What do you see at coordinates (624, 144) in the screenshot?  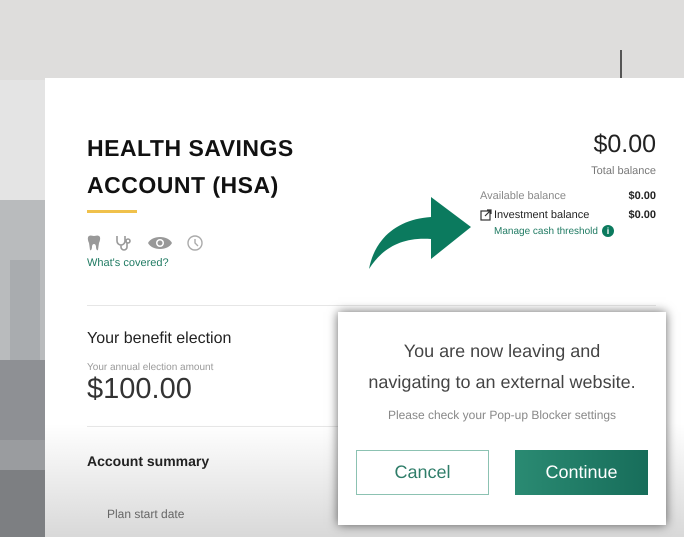 I see `total-balance: $0.00` at bounding box center [624, 144].